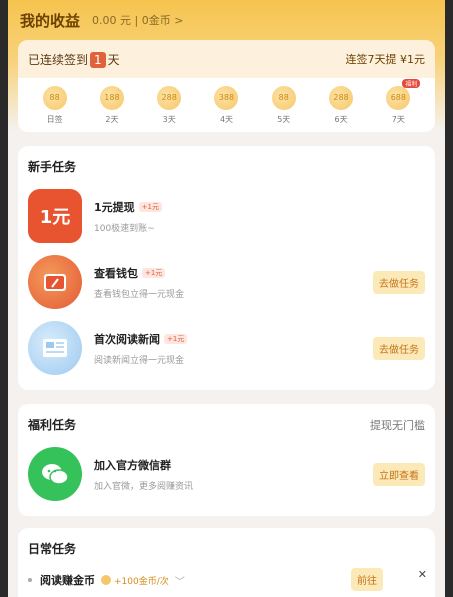 The image size is (453, 597). Describe the element at coordinates (52, 425) in the screenshot. I see `welfare-title: 福利任务` at that location.